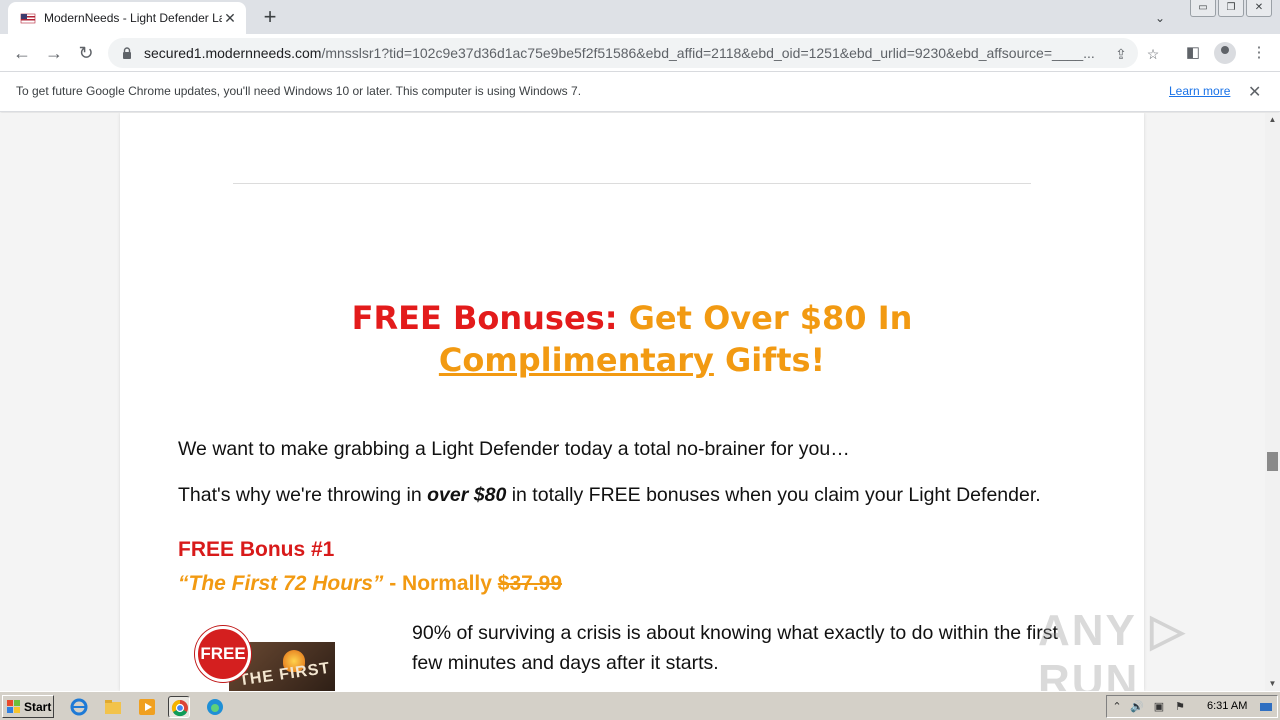 This screenshot has height=720, width=1280. What do you see at coordinates (22, 53) in the screenshot?
I see `back-icon: ←` at bounding box center [22, 53].